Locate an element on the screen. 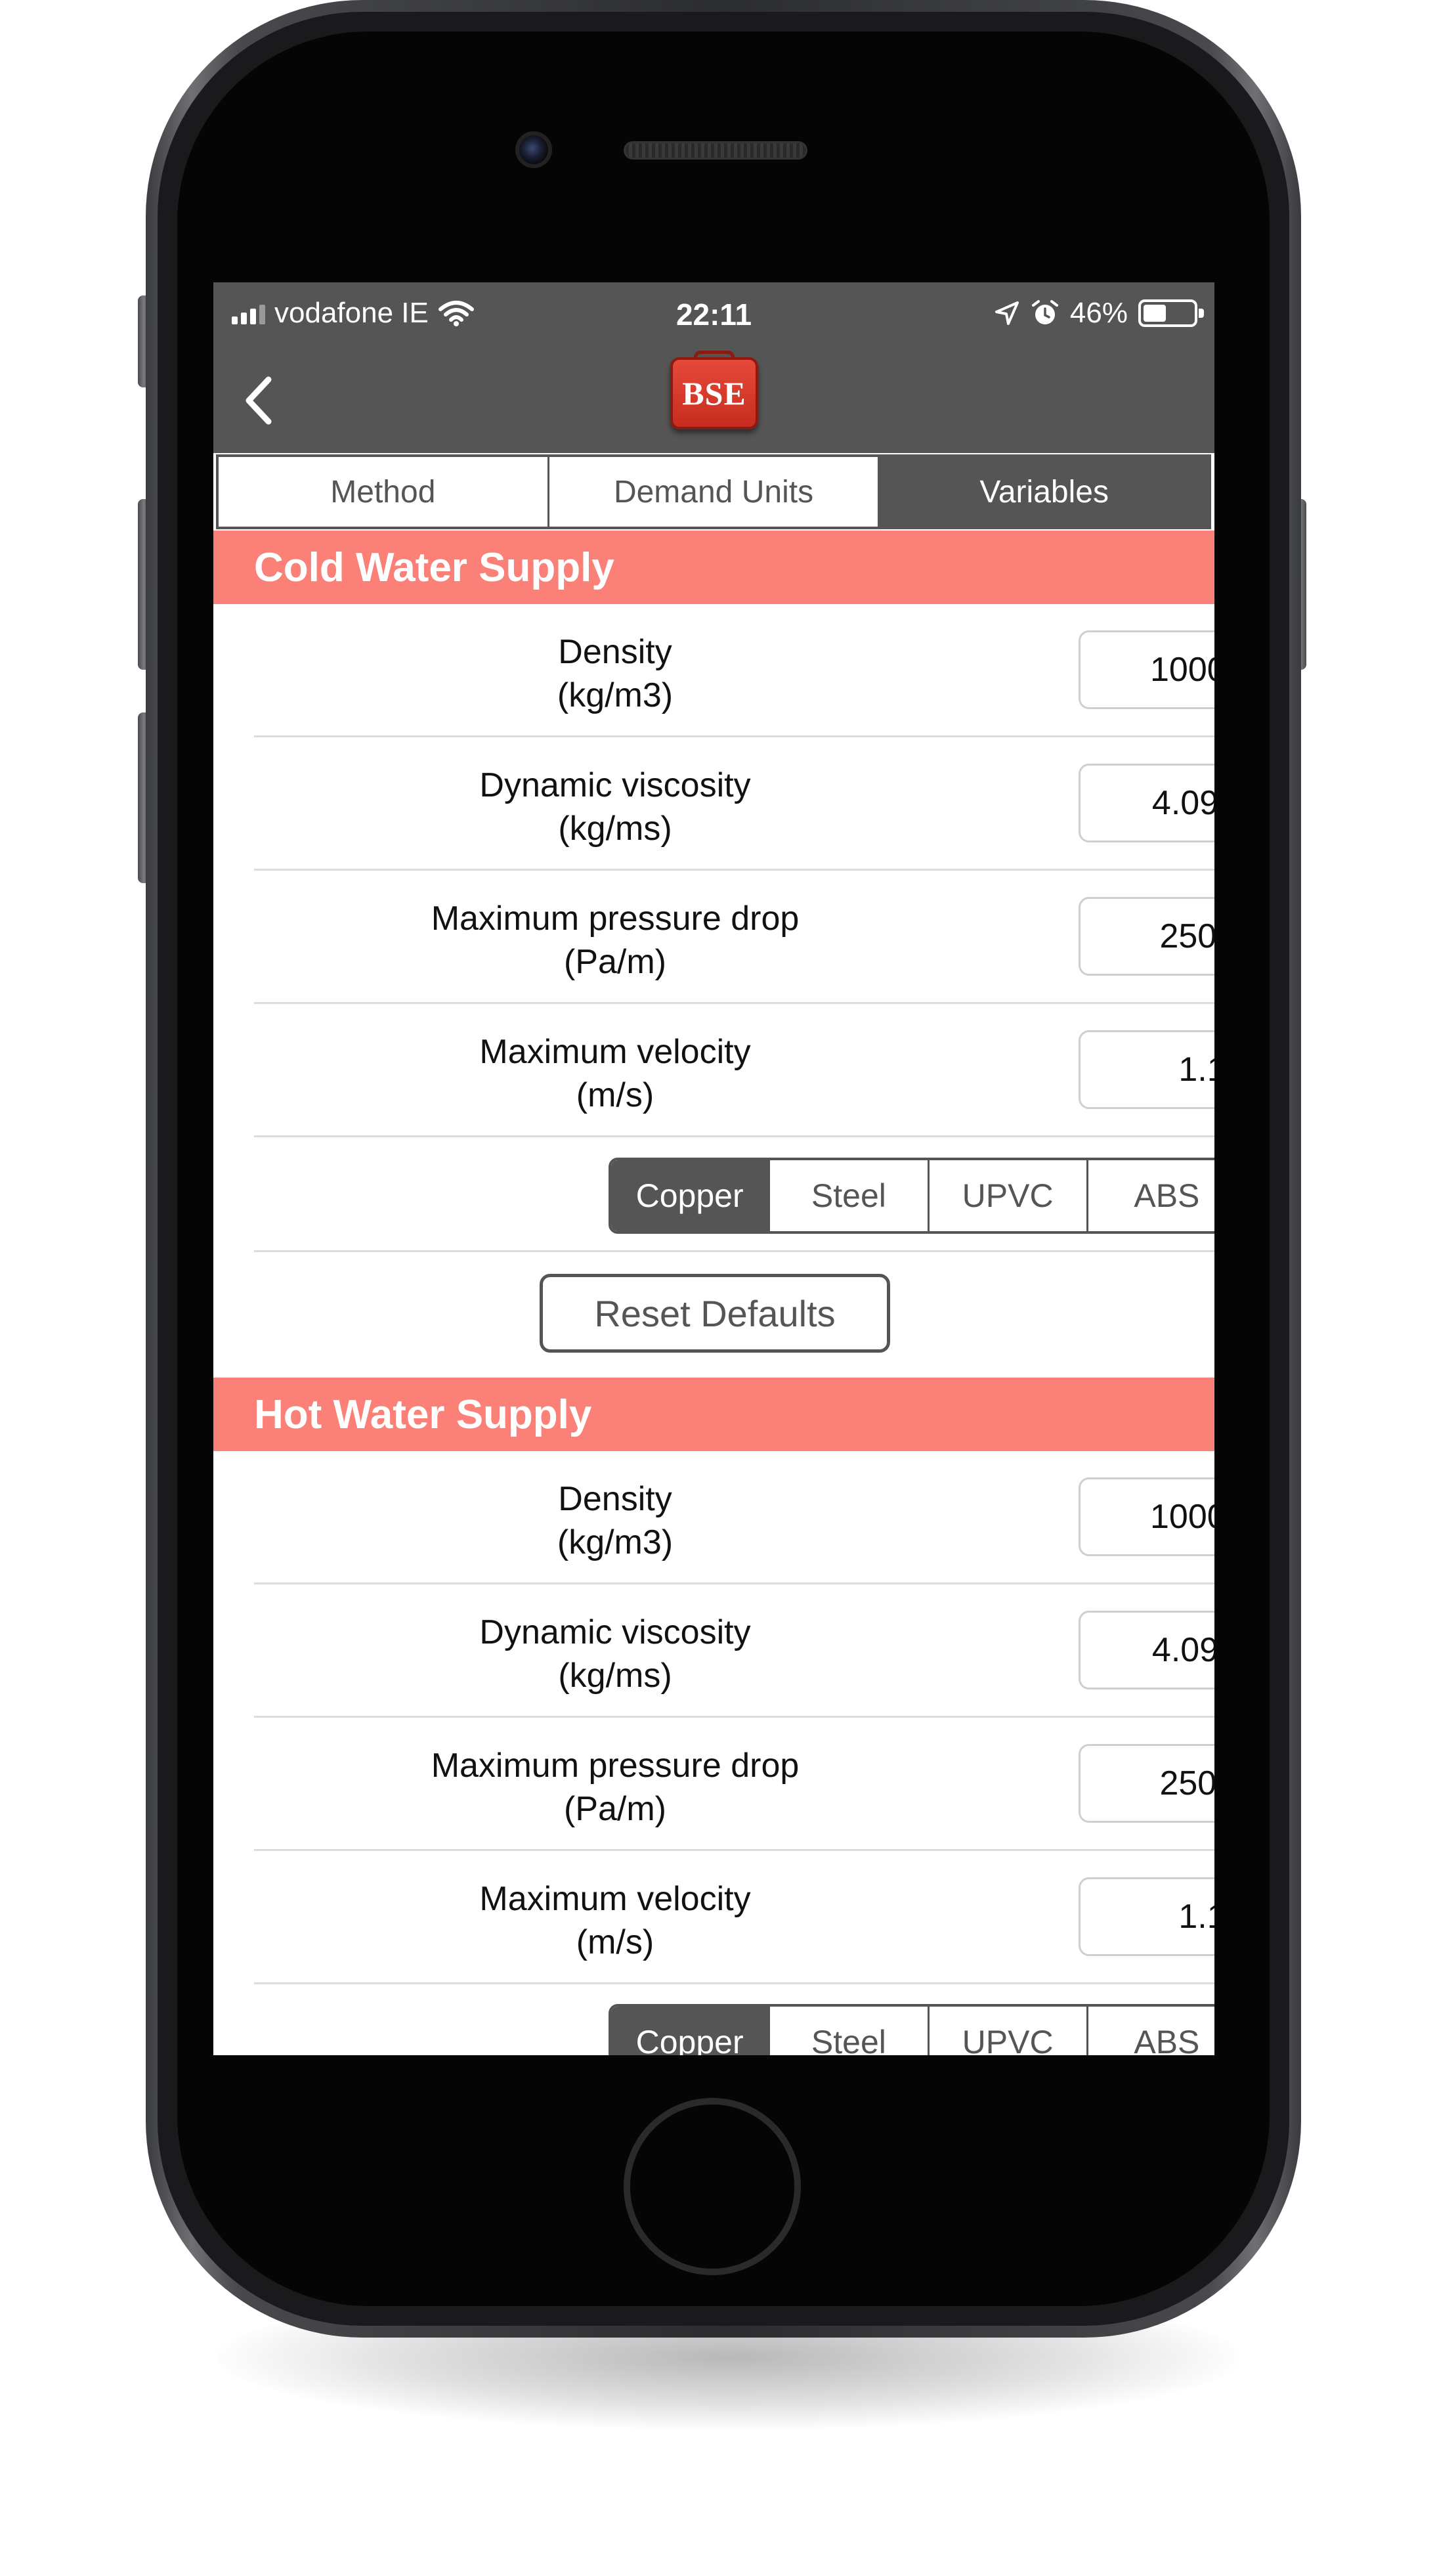 This screenshot has width=1456, height=2549. hot-viscosity-input: 4.09E-7 is located at coordinates (1146, 1650).